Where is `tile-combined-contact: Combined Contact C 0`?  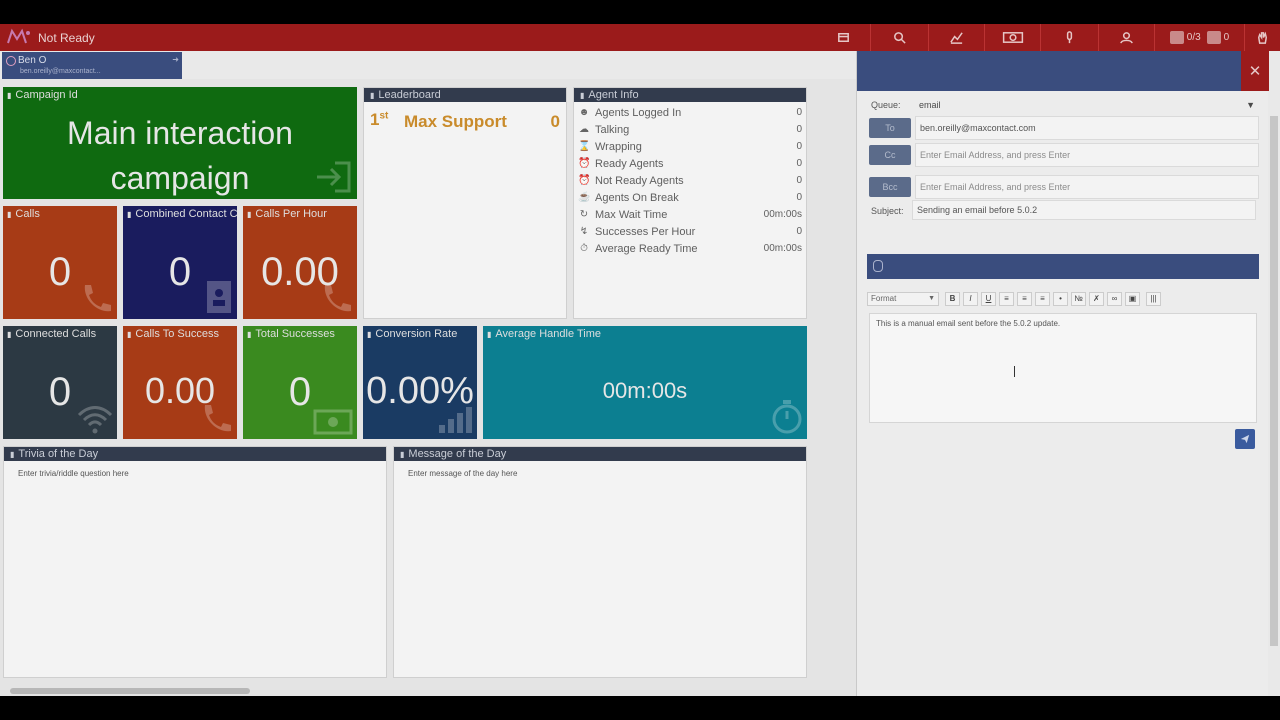 tile-combined-contact: Combined Contact C 0 is located at coordinates (180, 262).